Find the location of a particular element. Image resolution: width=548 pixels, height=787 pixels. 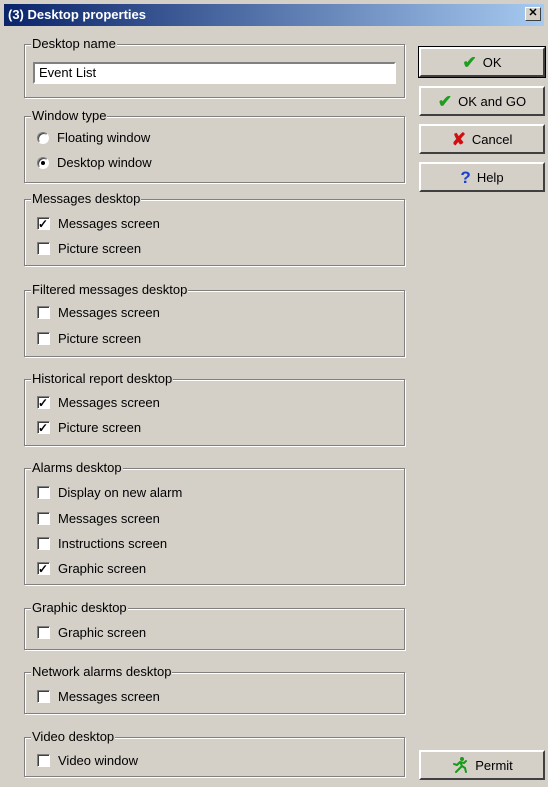

permit-button: Permit is located at coordinates (482, 765).